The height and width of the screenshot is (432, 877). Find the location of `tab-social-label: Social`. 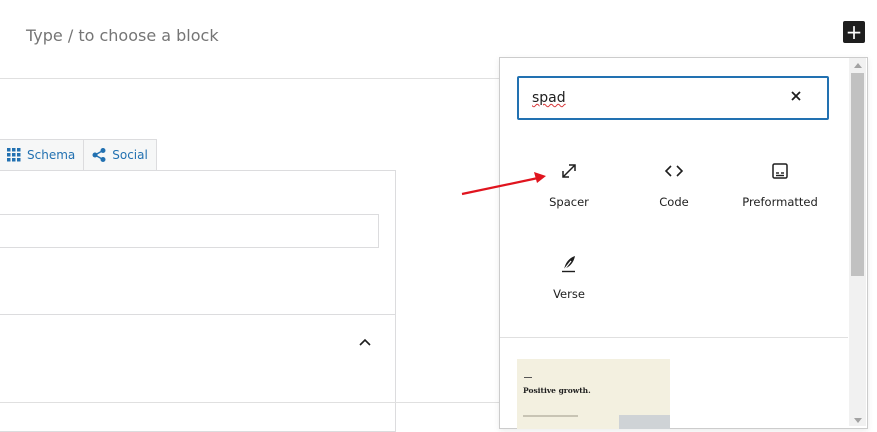

tab-social-label: Social is located at coordinates (130, 155).